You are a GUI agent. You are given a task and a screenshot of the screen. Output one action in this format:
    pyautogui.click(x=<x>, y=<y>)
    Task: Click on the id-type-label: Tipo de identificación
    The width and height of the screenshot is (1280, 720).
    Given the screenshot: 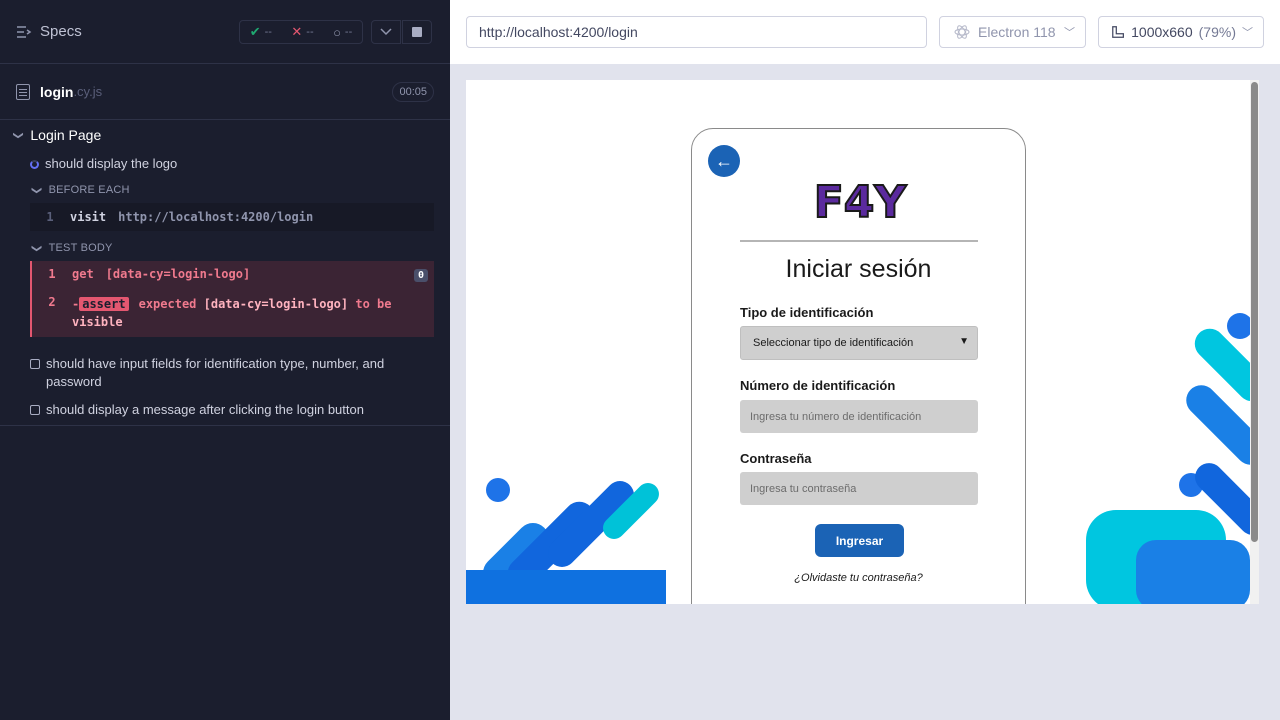 What is the action you would take?
    pyautogui.click(x=807, y=312)
    